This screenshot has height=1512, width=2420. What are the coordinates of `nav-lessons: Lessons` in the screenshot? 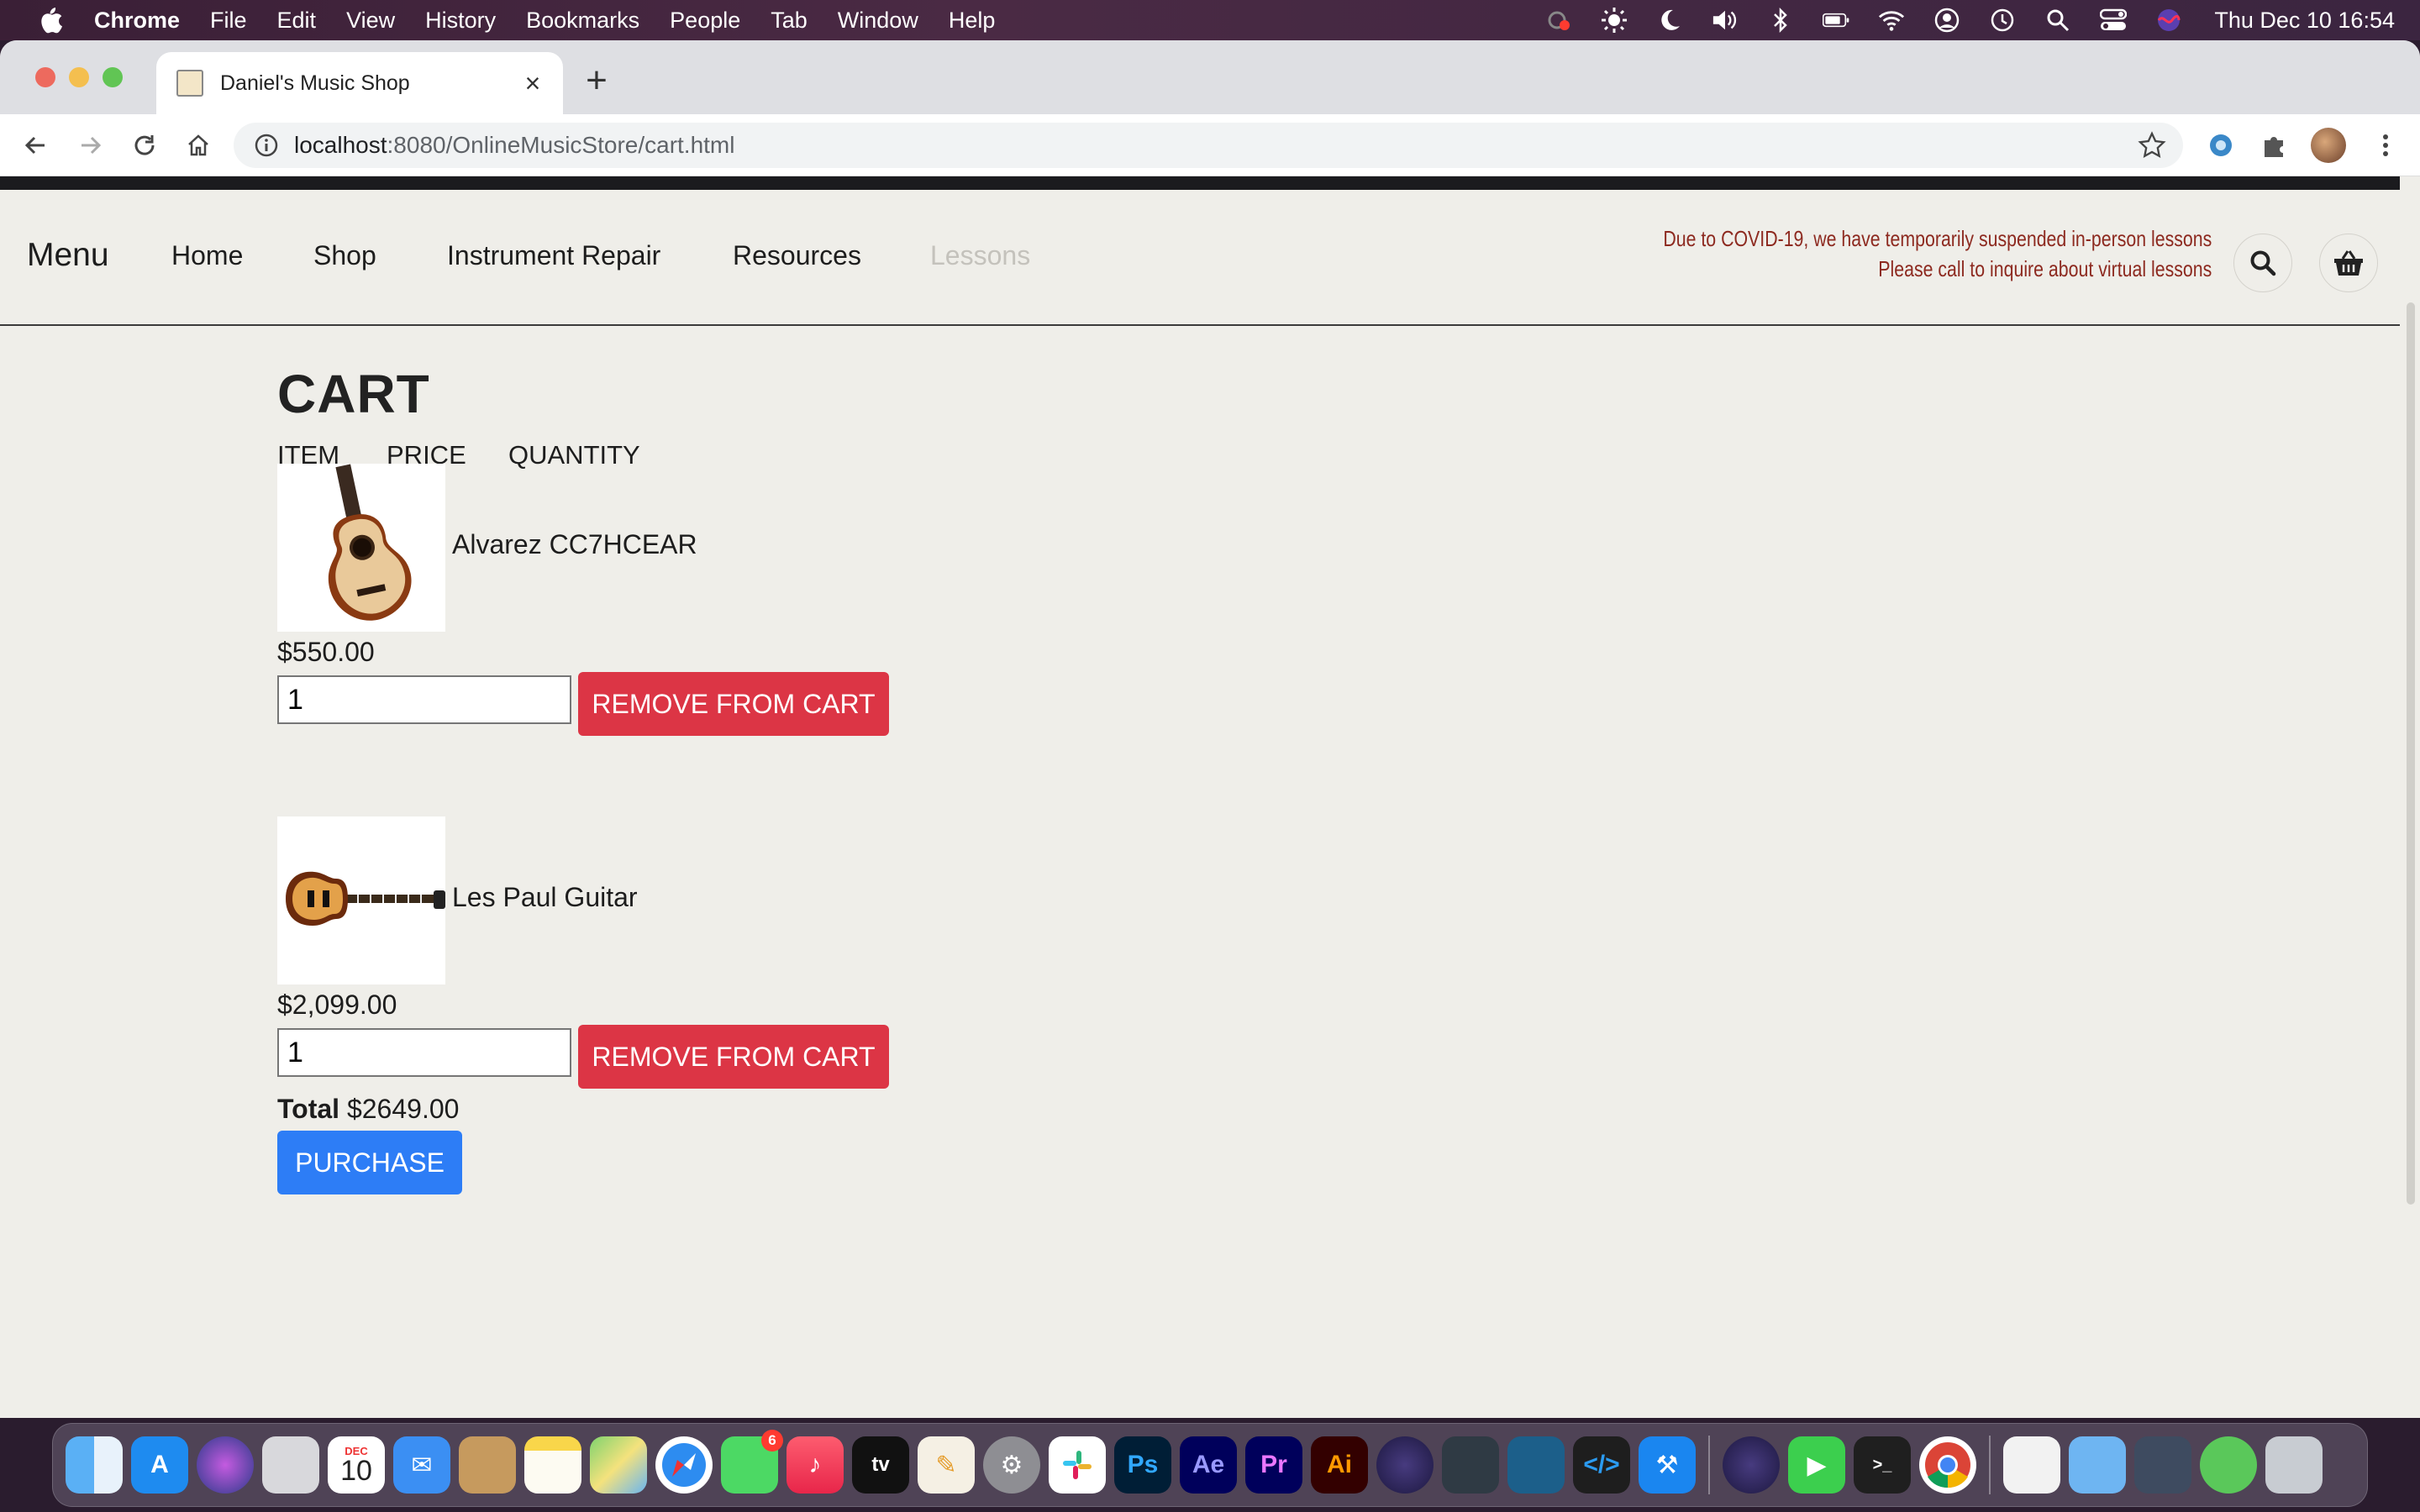 It's located at (980, 255).